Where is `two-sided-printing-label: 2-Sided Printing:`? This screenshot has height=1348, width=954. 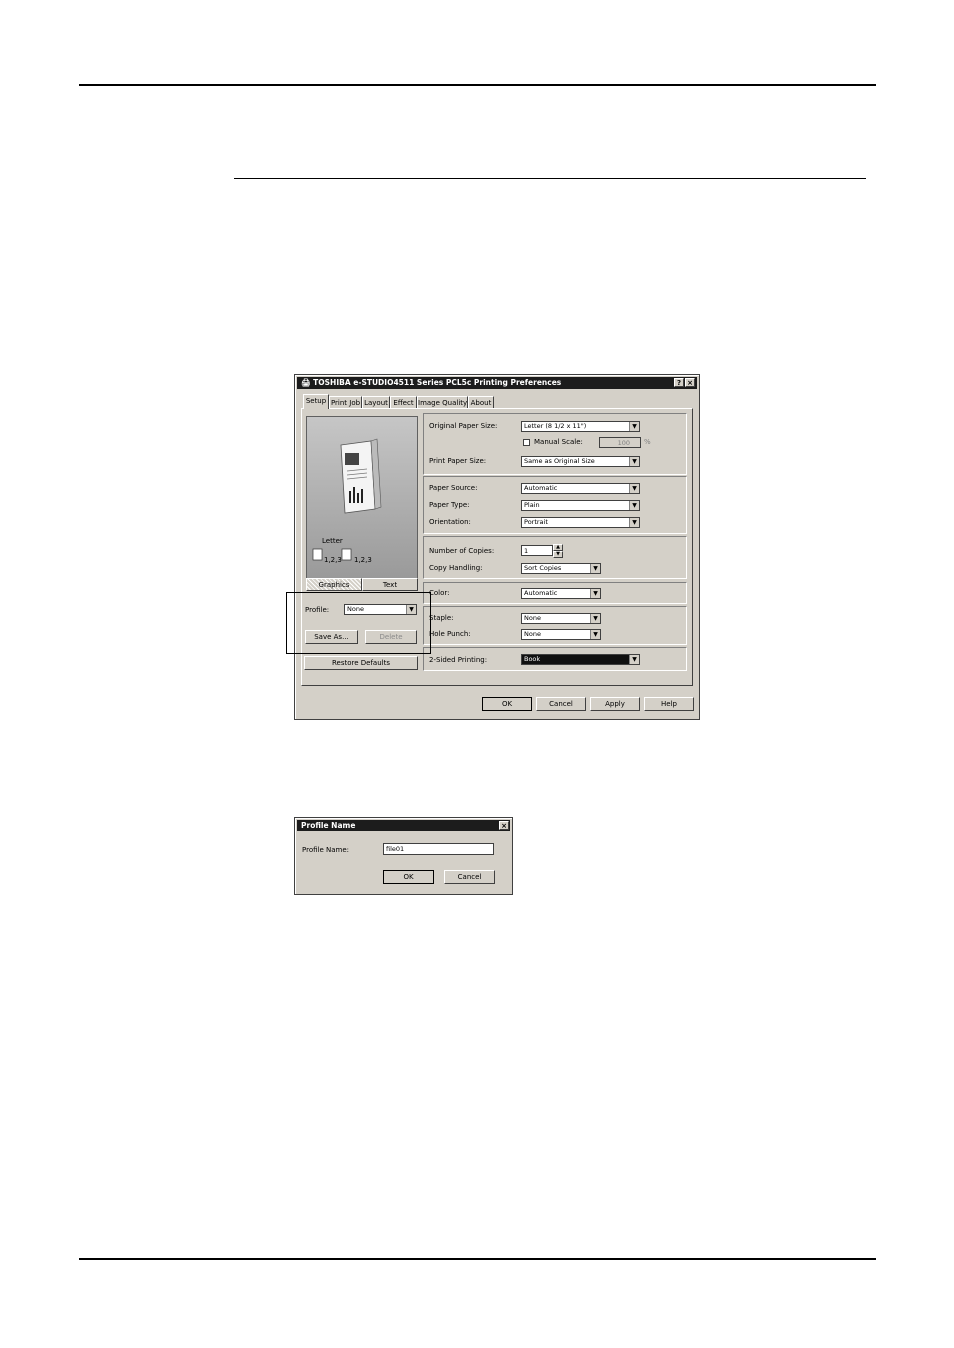 two-sided-printing-label: 2-Sided Printing: is located at coordinates (458, 660).